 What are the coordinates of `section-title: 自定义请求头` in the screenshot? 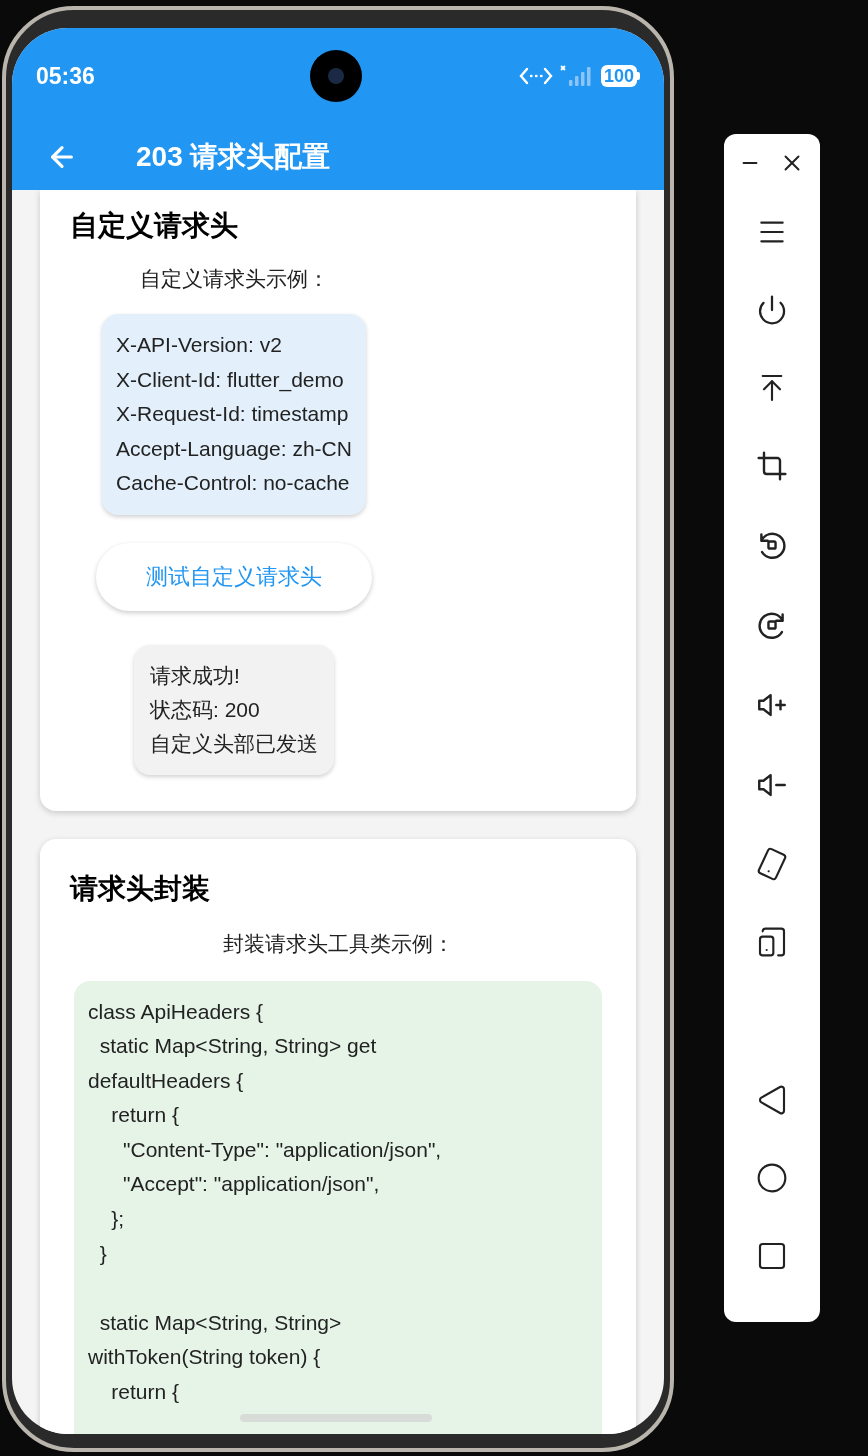 It's located at (154, 226).